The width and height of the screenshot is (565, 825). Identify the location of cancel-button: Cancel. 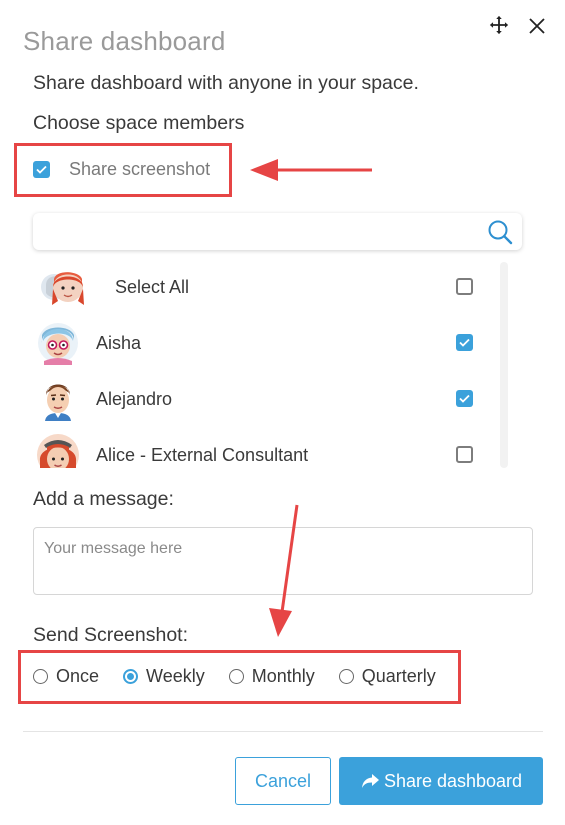
(283, 781).